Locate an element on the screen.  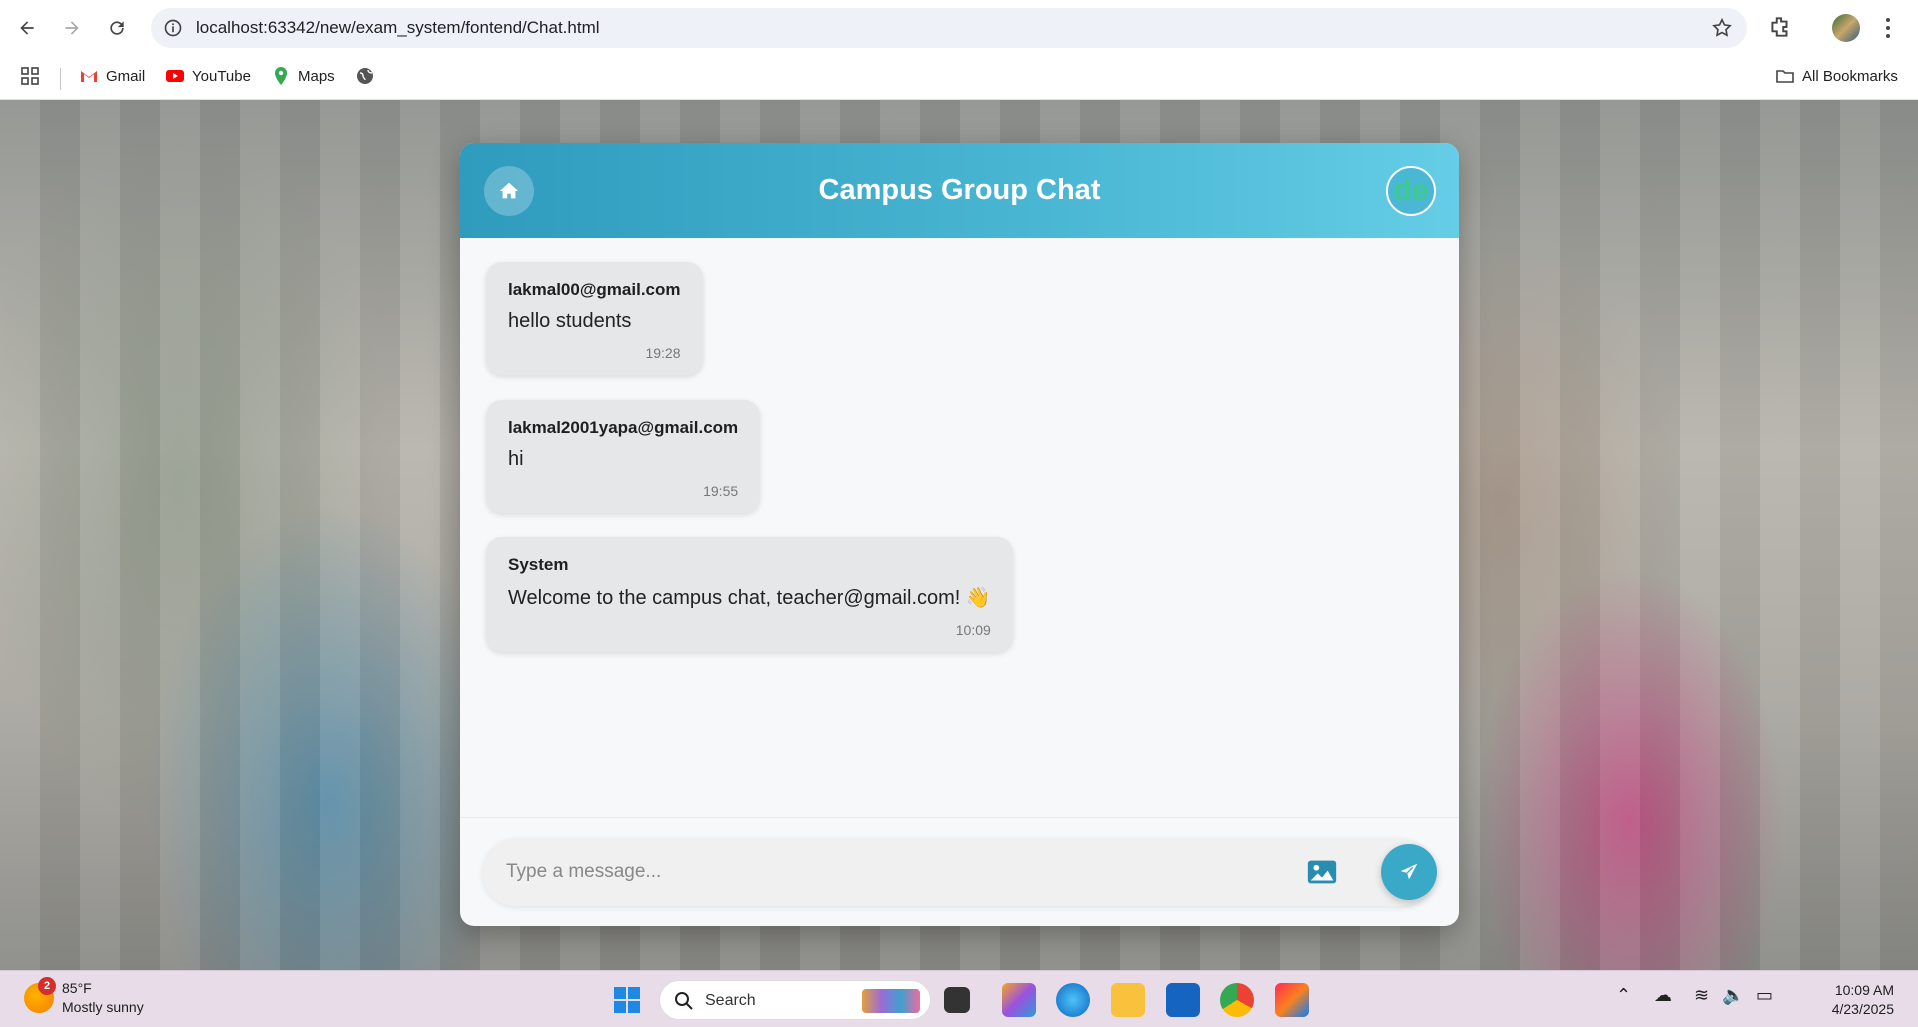
bookmark-youtube: YouTube is located at coordinates (208, 76).